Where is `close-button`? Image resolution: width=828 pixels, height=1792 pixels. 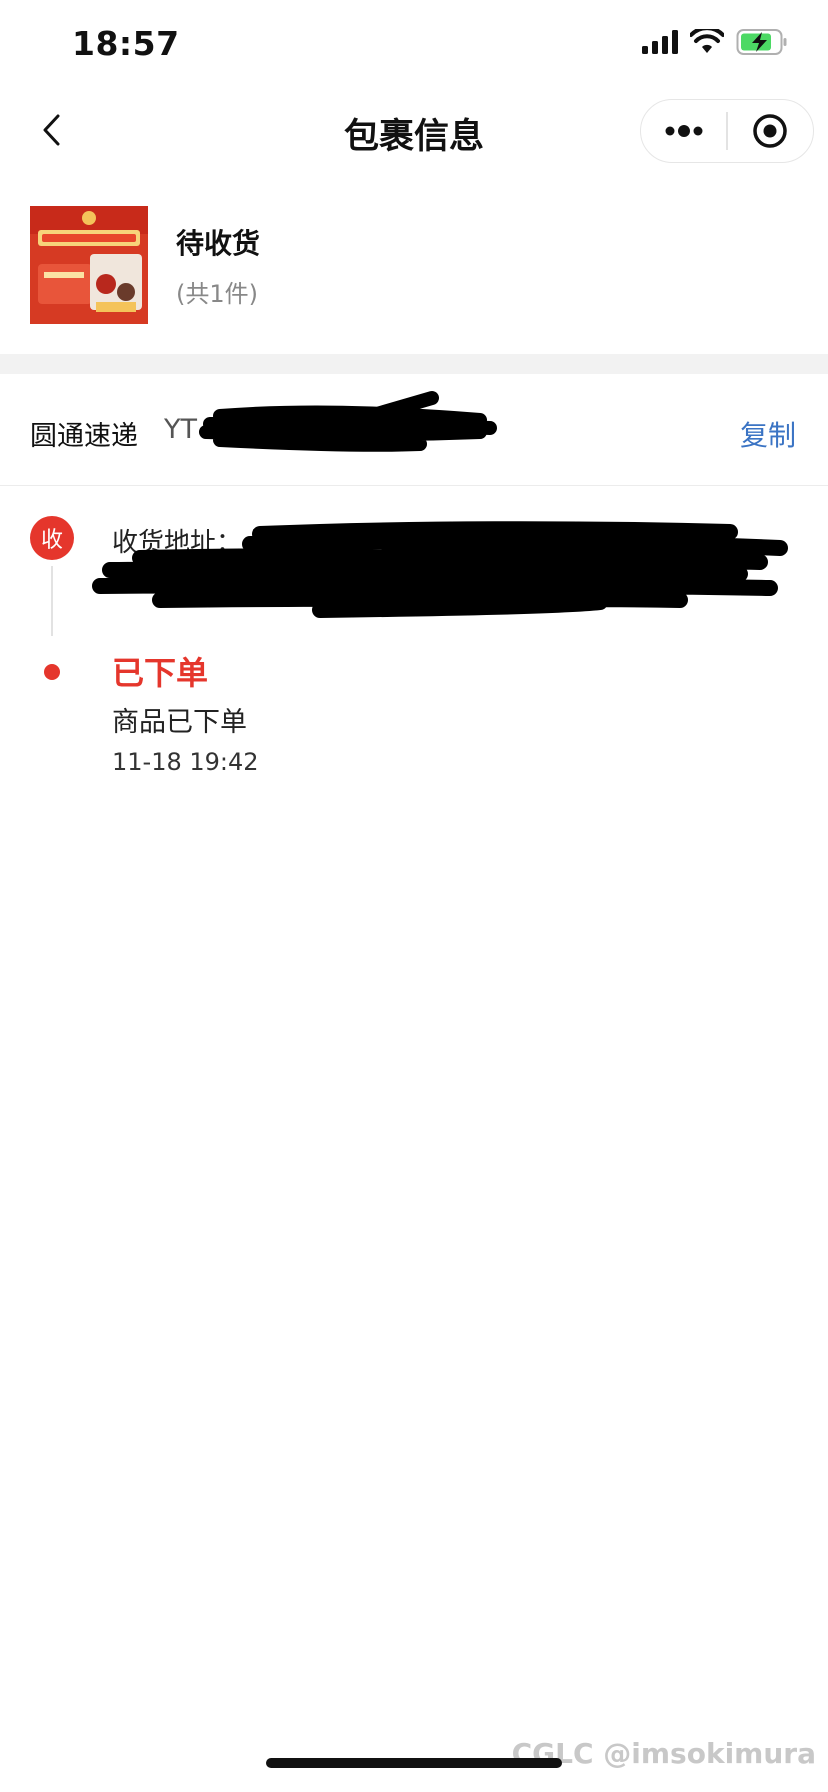 close-button is located at coordinates (770, 131).